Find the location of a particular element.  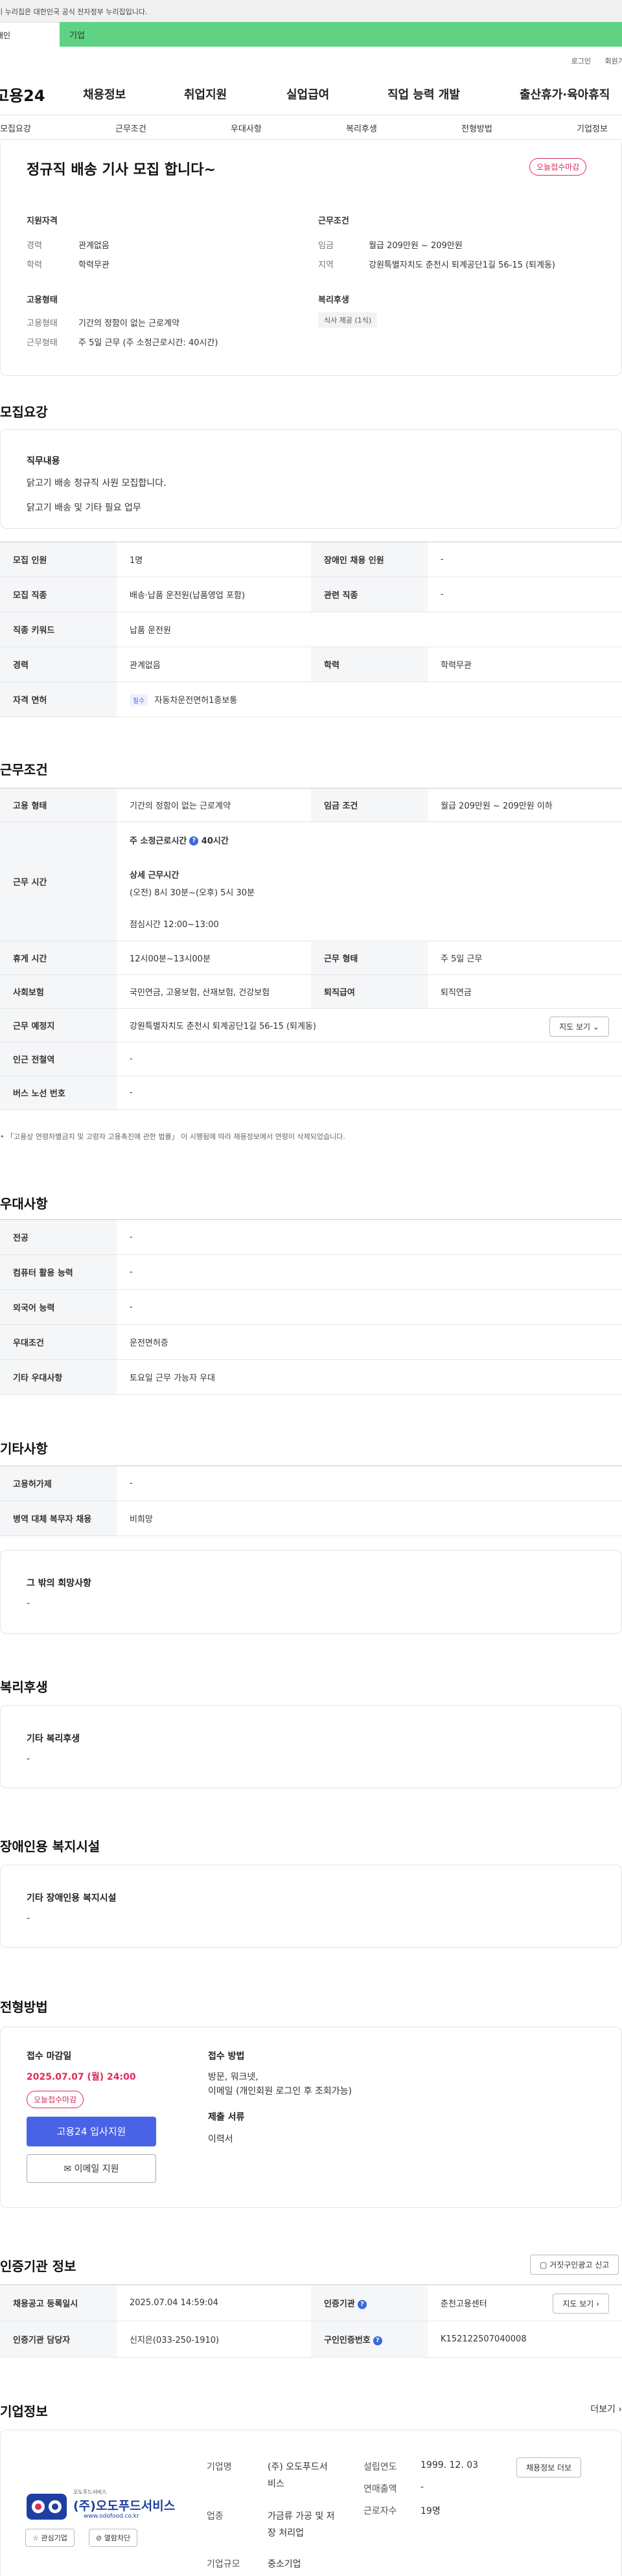

welfare-section-title: 복리후생 is located at coordinates (24, 1687).